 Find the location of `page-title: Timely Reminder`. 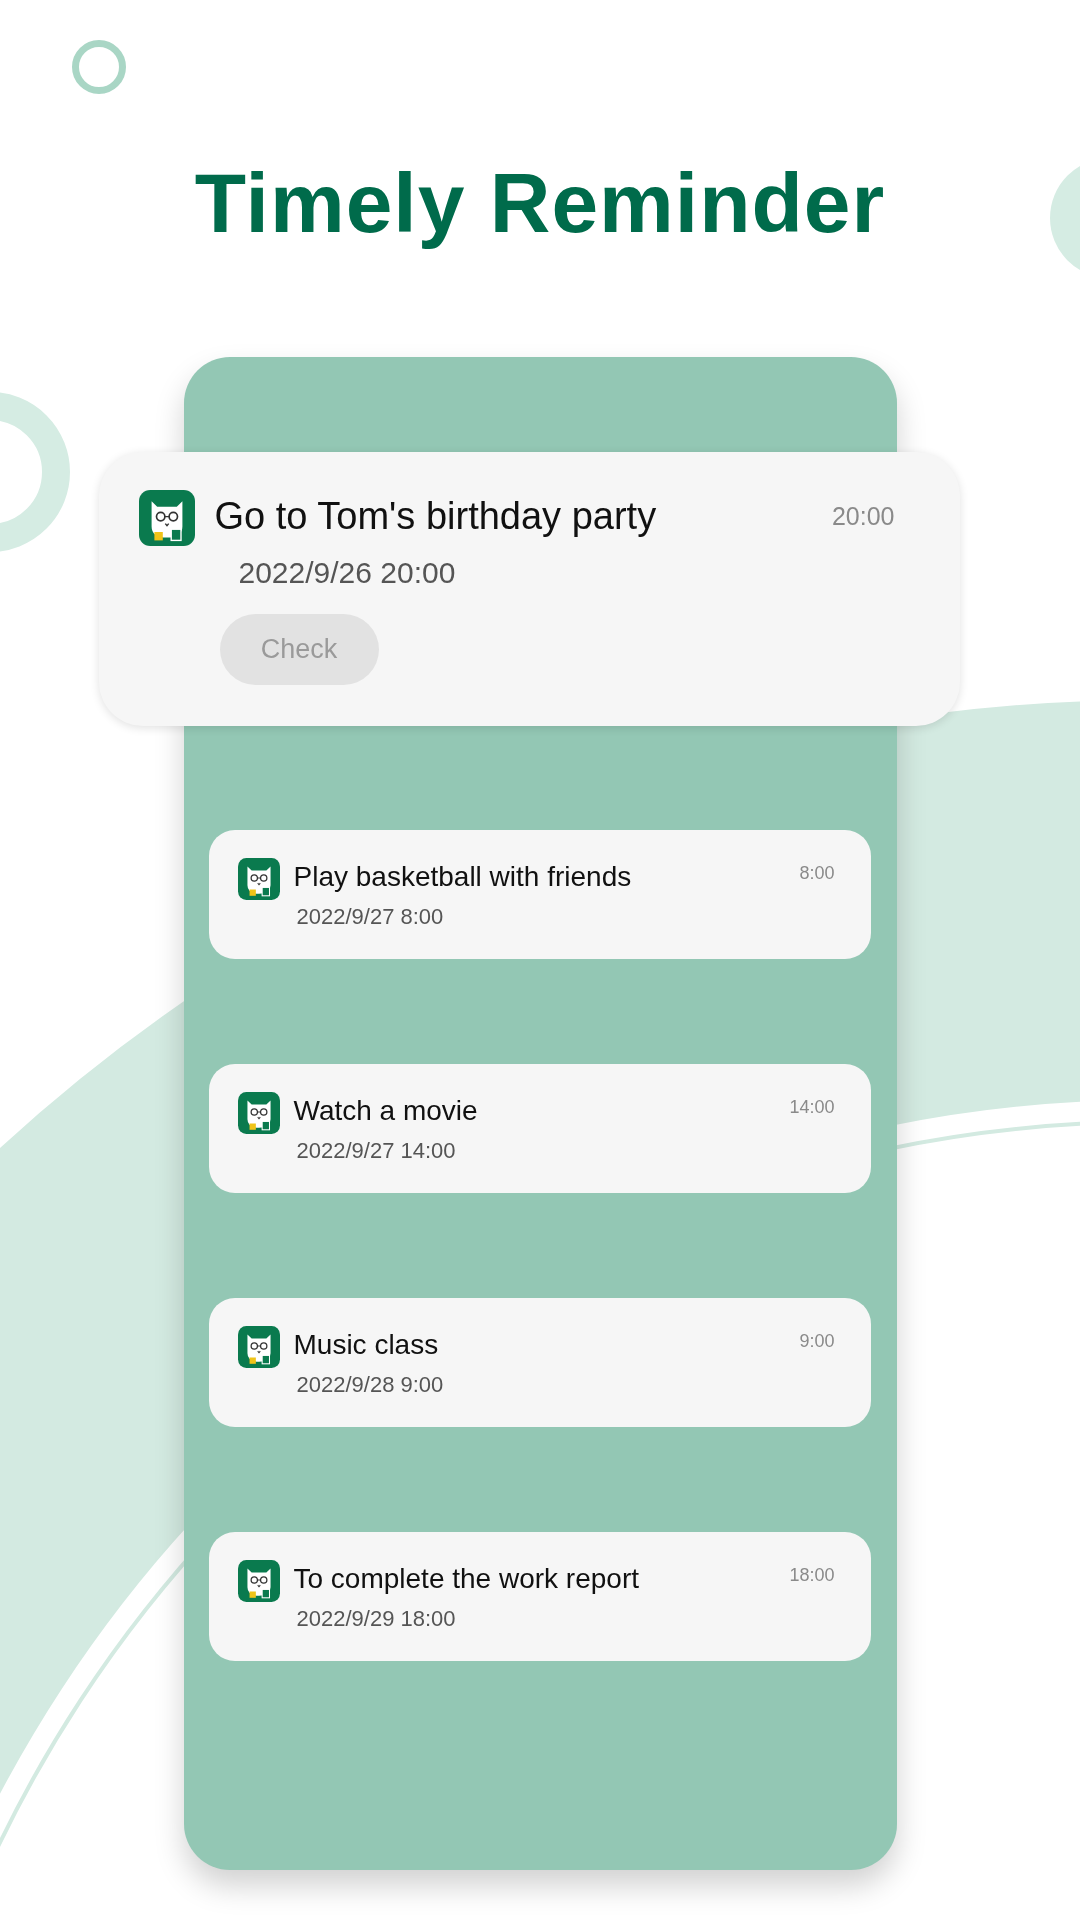

page-title: Timely Reminder is located at coordinates (540, 203).